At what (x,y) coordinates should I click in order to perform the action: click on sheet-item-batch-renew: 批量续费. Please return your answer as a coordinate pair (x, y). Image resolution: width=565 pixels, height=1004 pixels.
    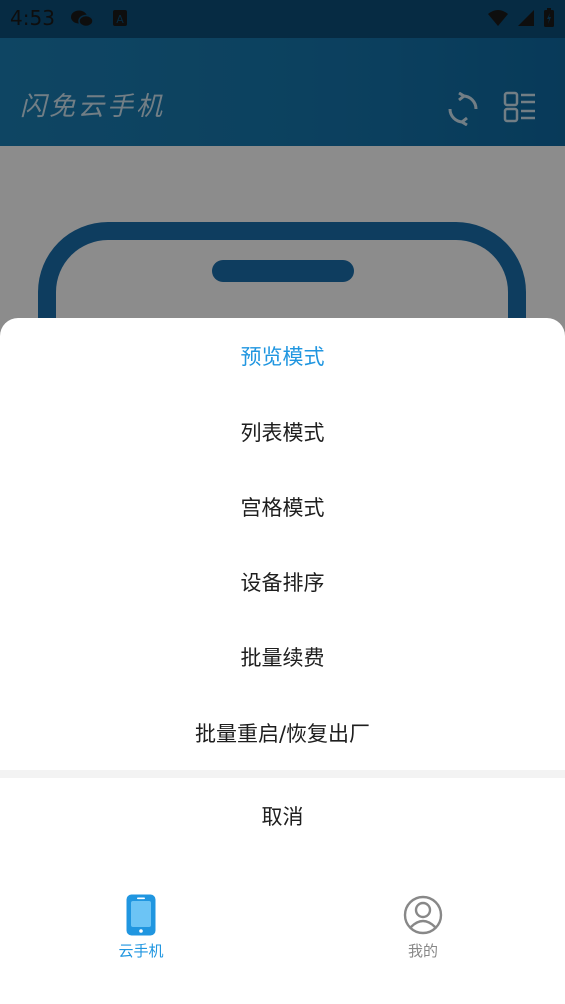
    Looking at the image, I should click on (282, 657).